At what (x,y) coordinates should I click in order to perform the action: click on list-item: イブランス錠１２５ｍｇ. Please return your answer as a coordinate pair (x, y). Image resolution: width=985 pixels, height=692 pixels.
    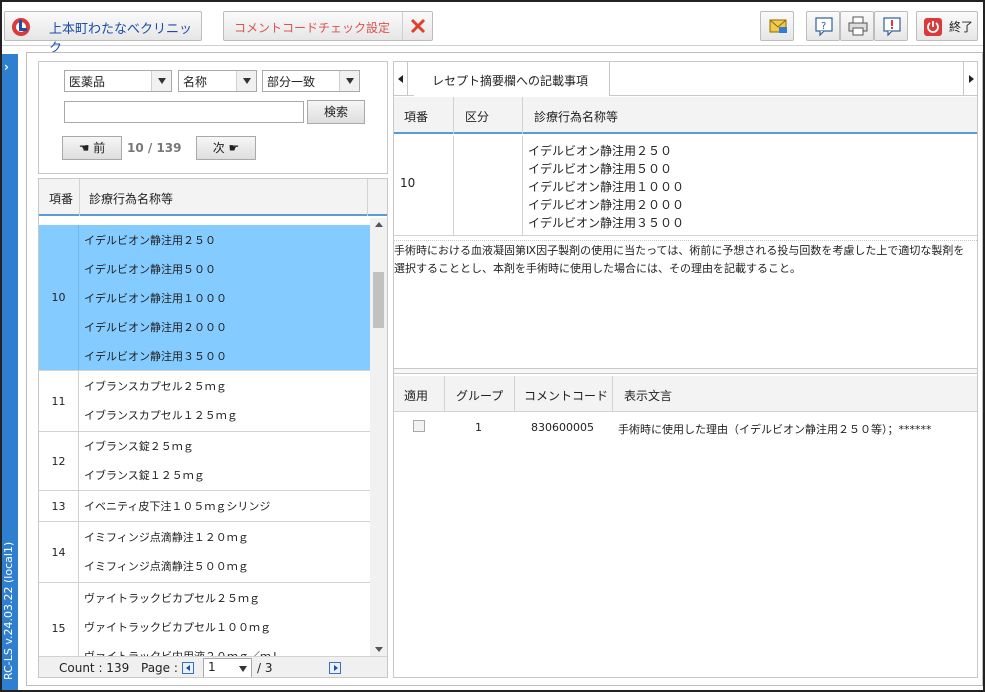
    Looking at the image, I should click on (144, 475).